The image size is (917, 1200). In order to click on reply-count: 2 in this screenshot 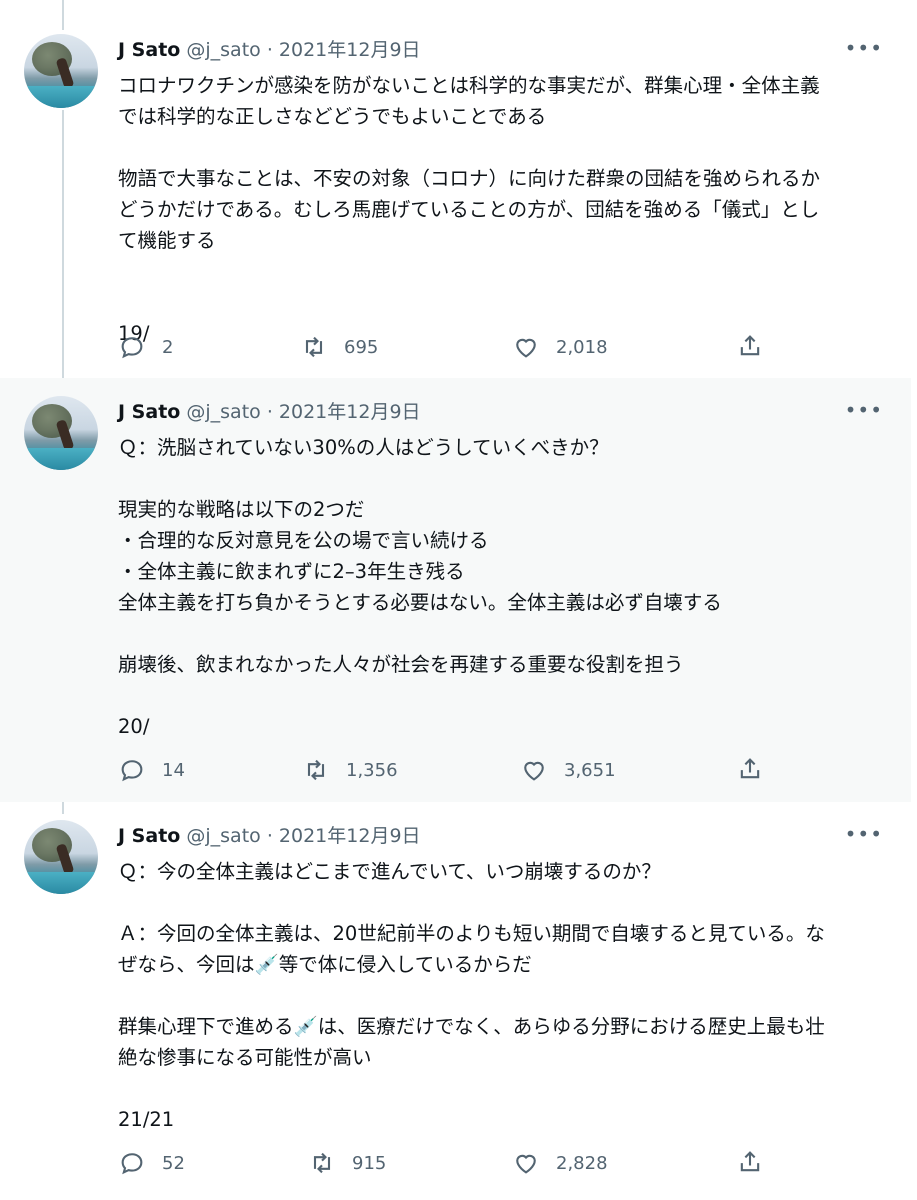, I will do `click(168, 347)`.